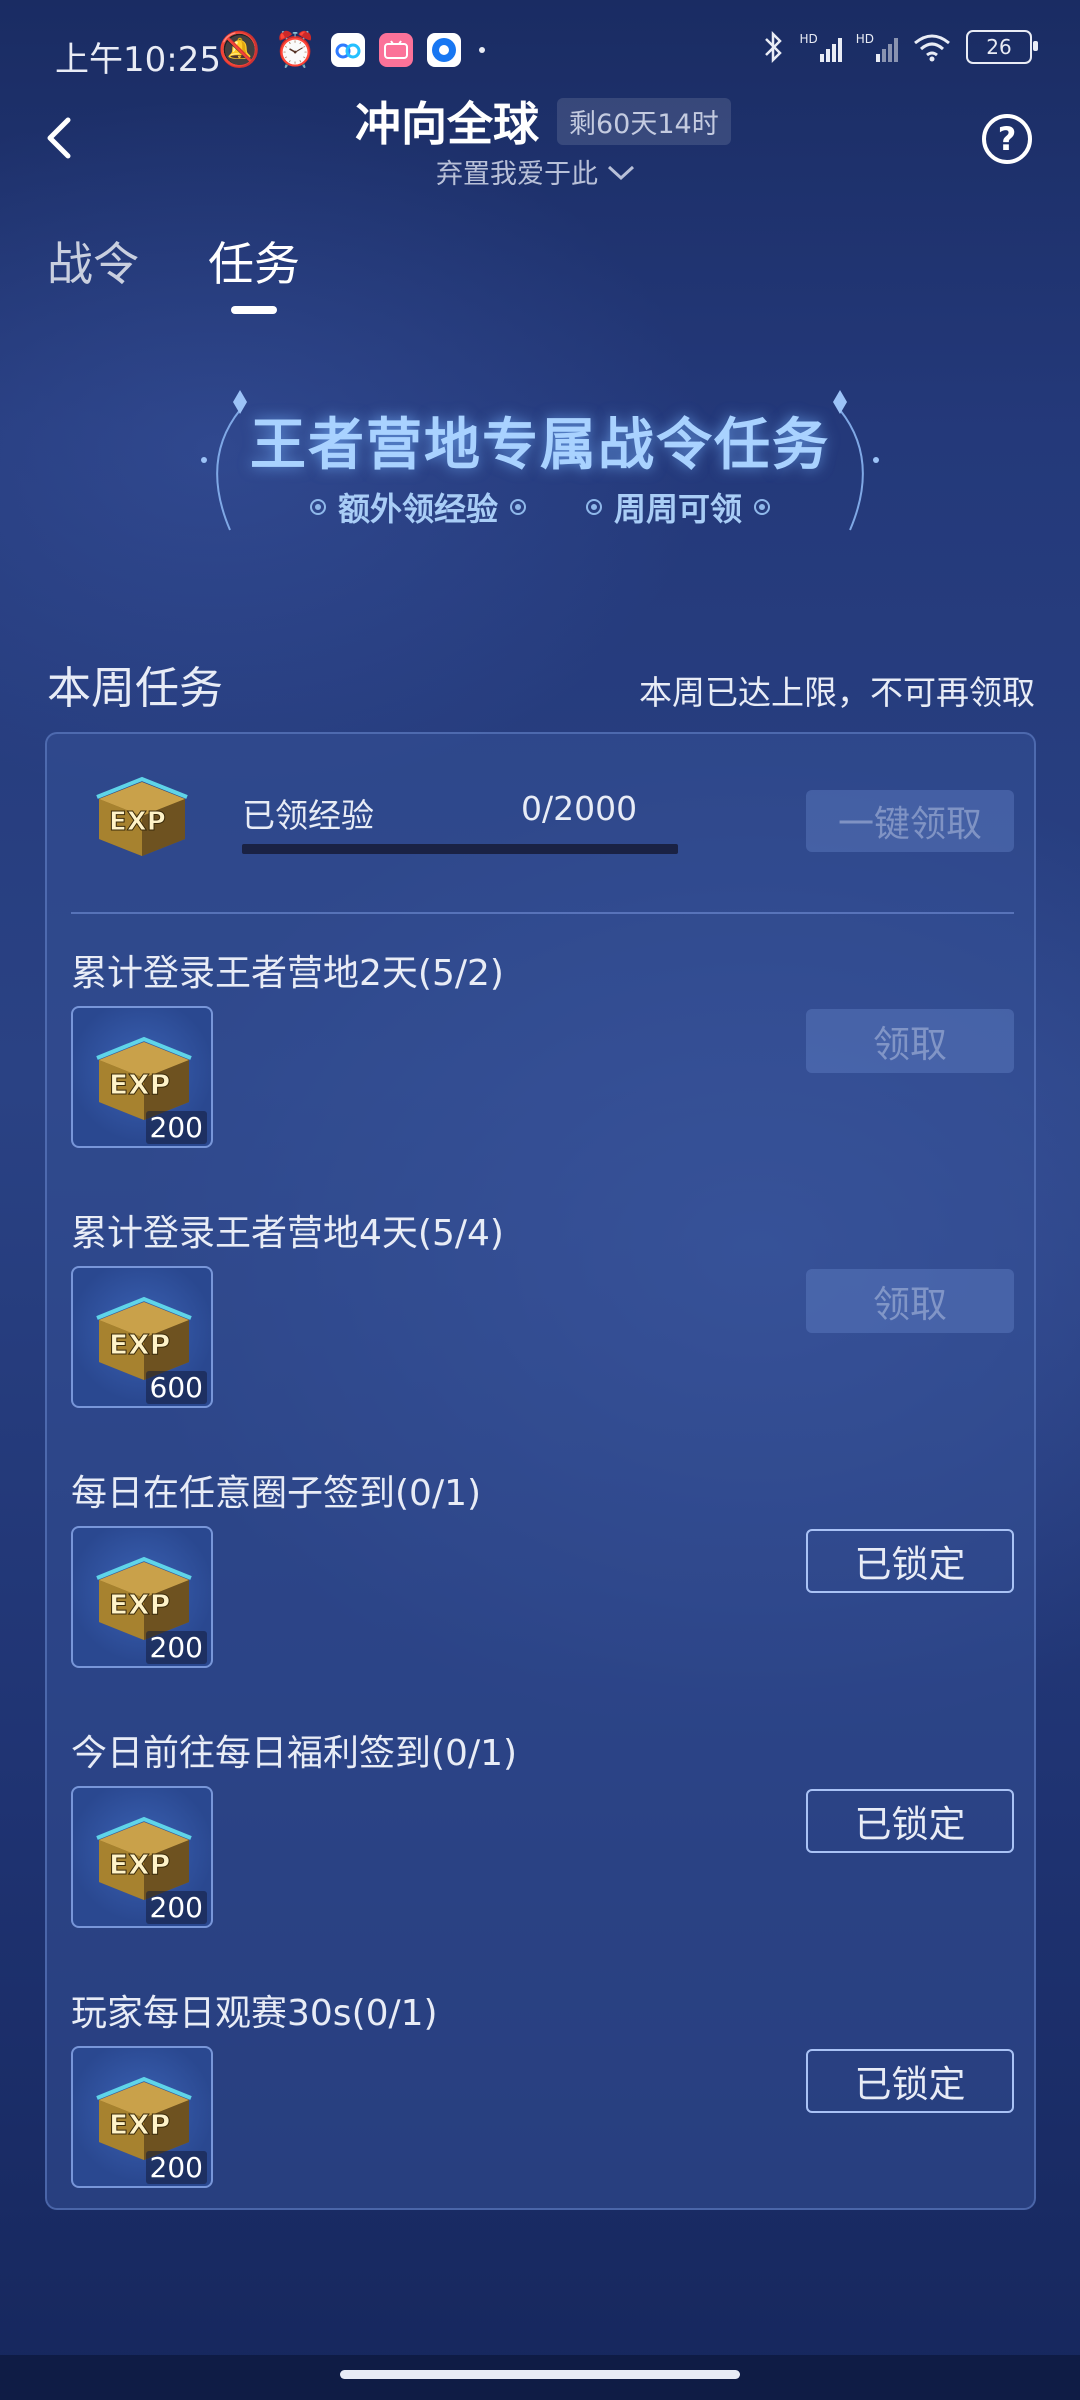  What do you see at coordinates (542, 2114) in the screenshot?
I see `task-item: 玩家每日观赛30s(0/1) EXP 200 已锁定` at bounding box center [542, 2114].